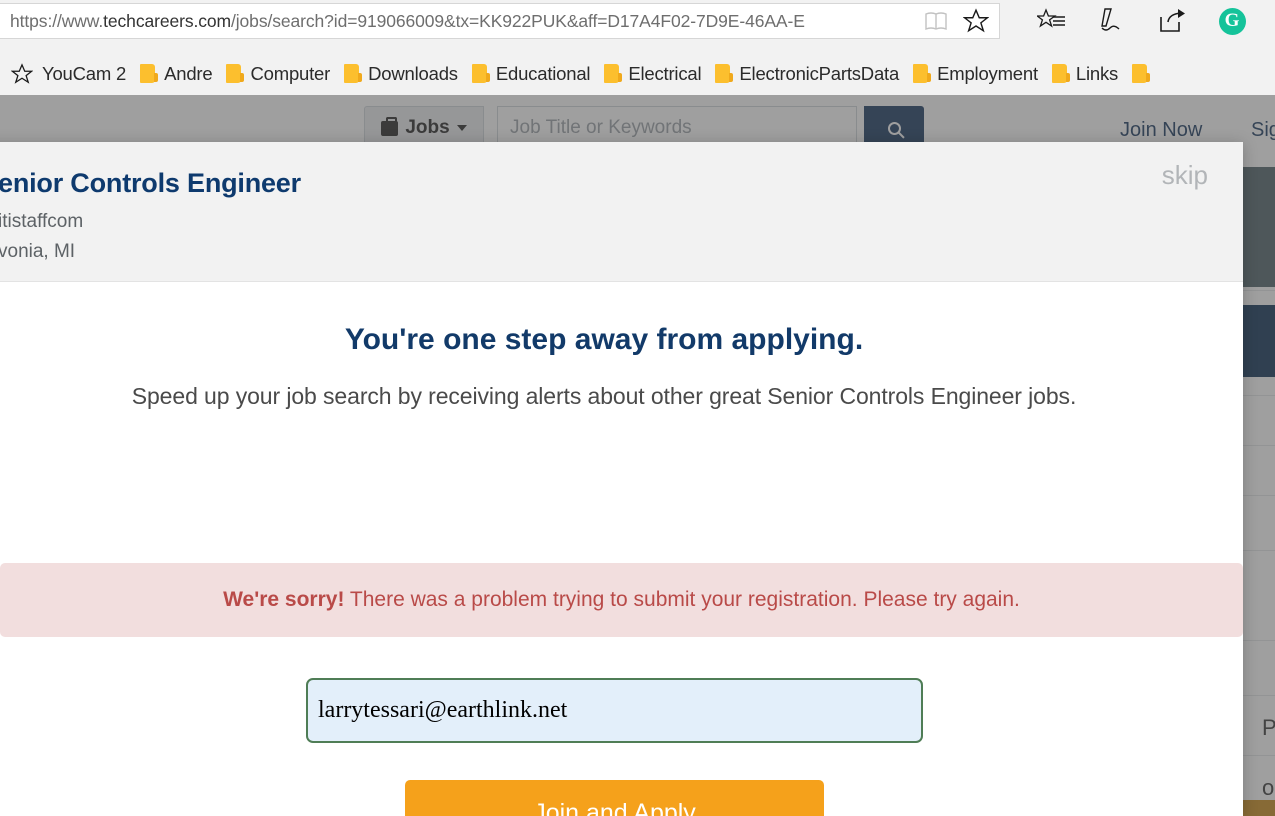  Describe the element at coordinates (188, 73) in the screenshot. I see `bookmark-label: Andre` at that location.